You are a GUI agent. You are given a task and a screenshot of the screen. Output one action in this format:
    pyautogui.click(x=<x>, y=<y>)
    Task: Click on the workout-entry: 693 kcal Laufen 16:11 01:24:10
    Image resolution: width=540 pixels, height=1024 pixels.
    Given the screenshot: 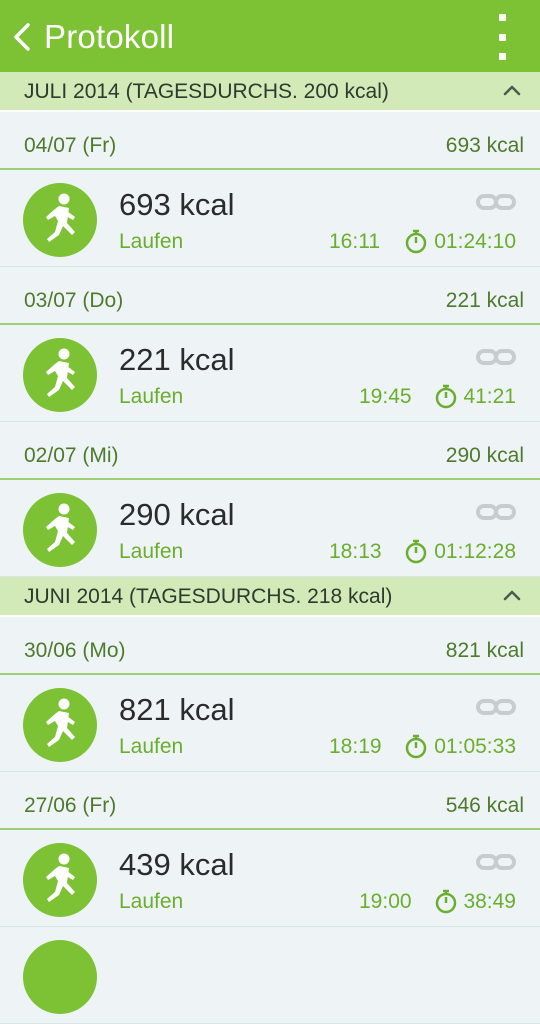 What is the action you would take?
    pyautogui.click(x=270, y=218)
    